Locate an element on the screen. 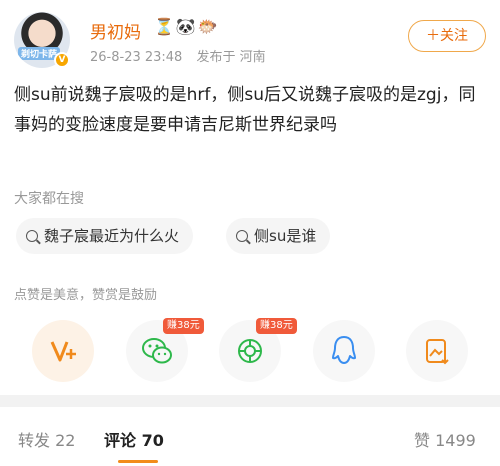 This screenshot has height=466, width=500. qq-icon is located at coordinates (344, 350).